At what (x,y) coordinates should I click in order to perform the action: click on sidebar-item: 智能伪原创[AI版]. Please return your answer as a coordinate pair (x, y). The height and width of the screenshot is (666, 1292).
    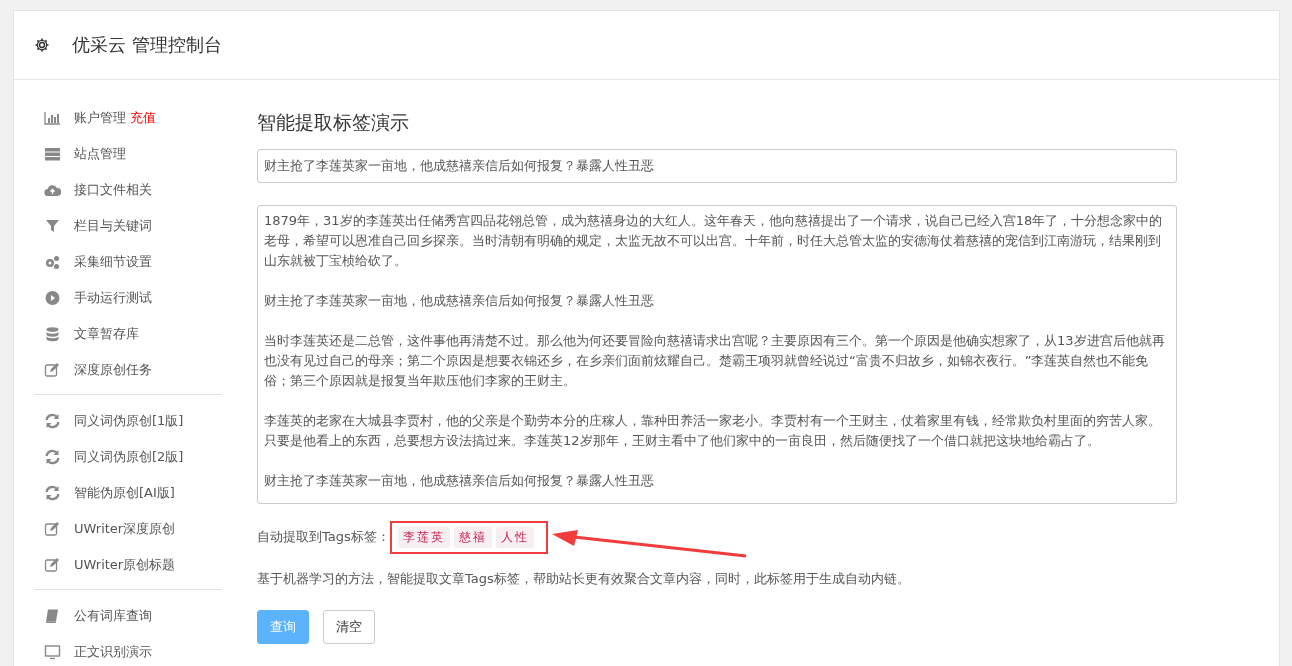
    Looking at the image, I should click on (128, 493).